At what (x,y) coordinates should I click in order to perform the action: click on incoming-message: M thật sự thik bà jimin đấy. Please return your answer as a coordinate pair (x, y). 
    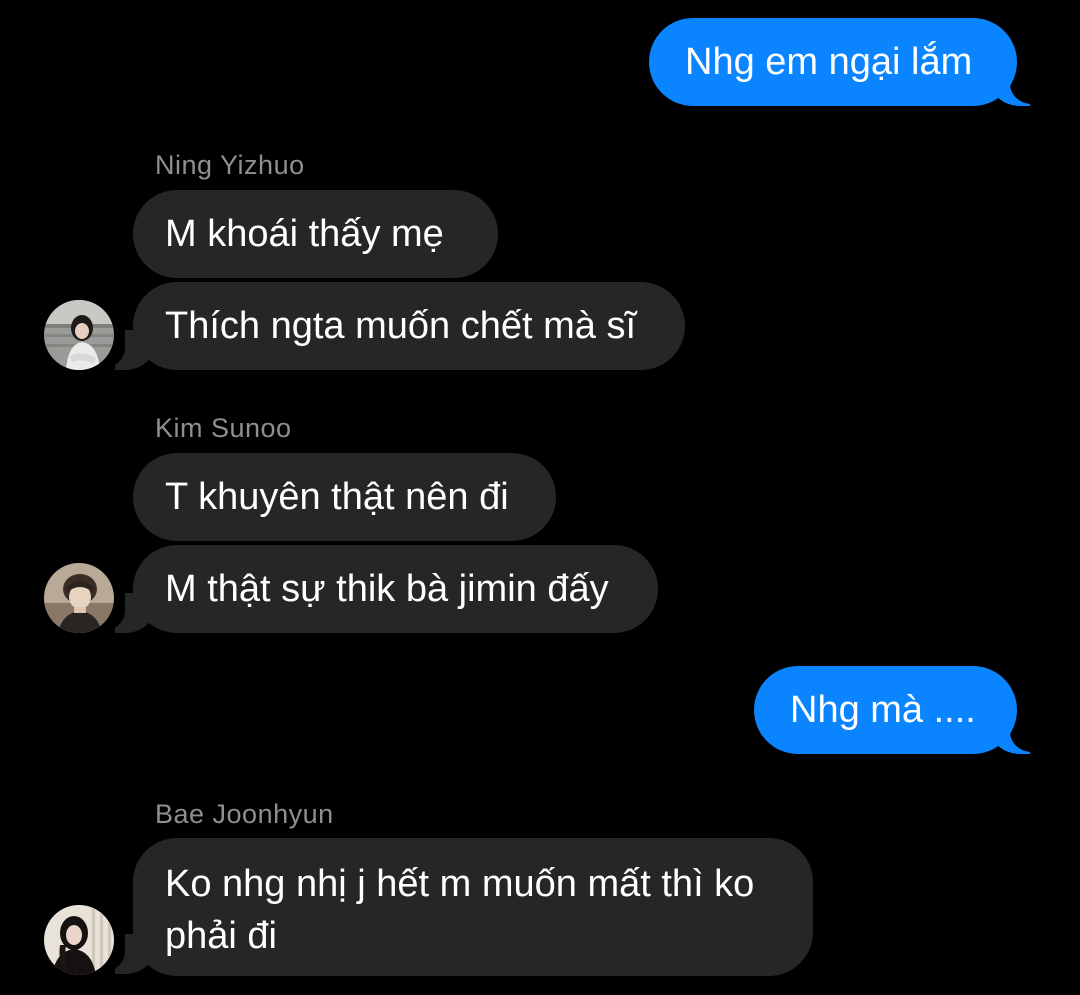
    Looking at the image, I should click on (395, 589).